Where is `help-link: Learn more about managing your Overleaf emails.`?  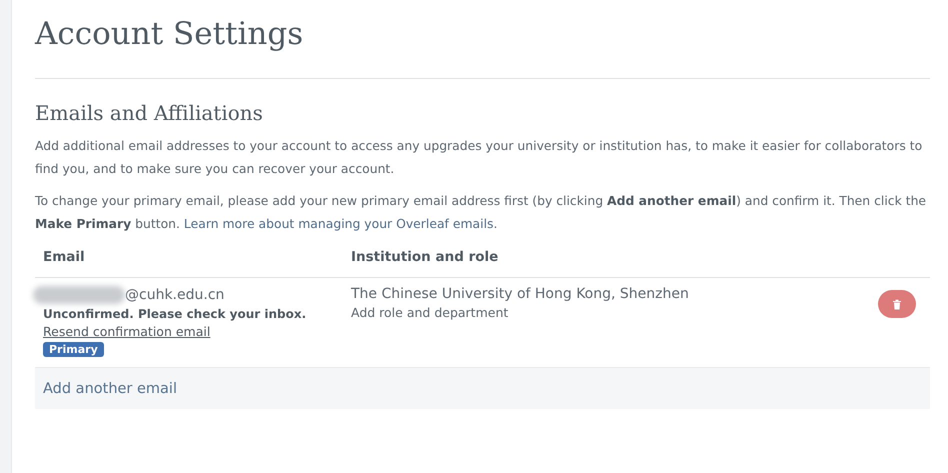
help-link: Learn more about managing your Overleaf emails. is located at coordinates (341, 223).